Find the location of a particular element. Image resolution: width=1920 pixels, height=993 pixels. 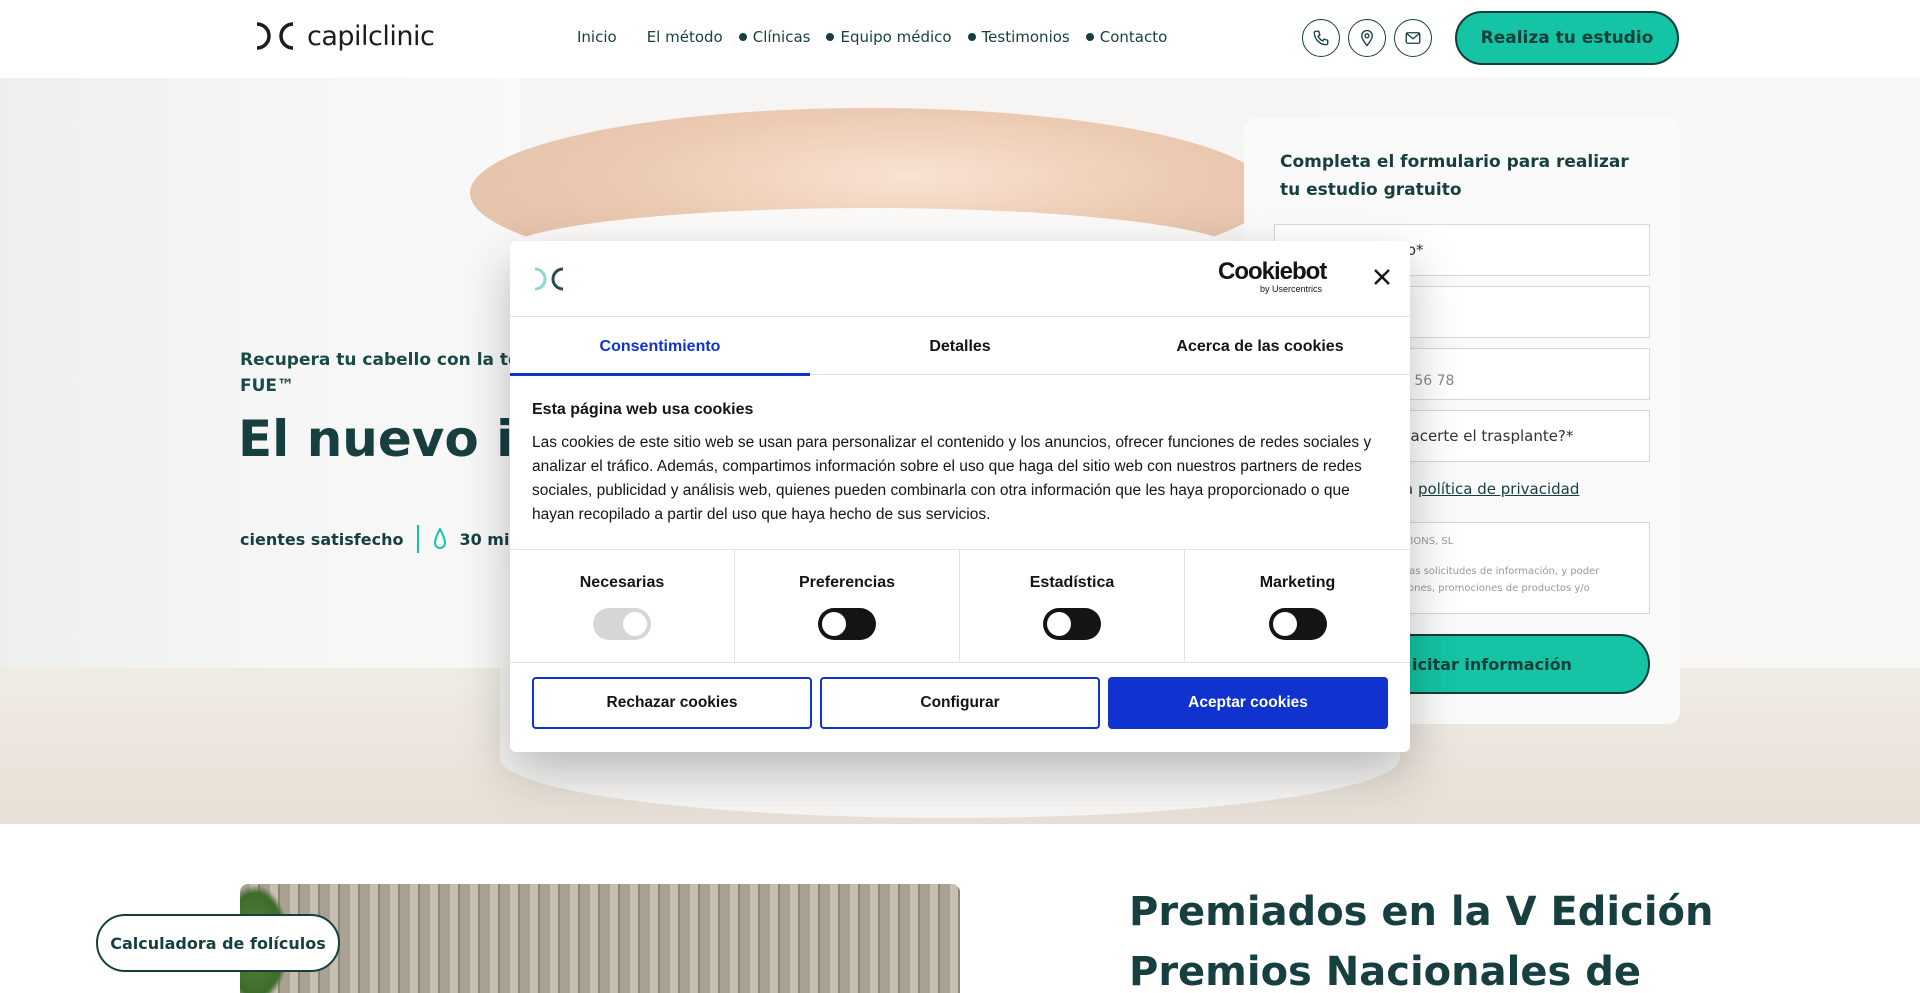

cookiebot-brand-sub: by Usercentrics is located at coordinates (1290, 289).